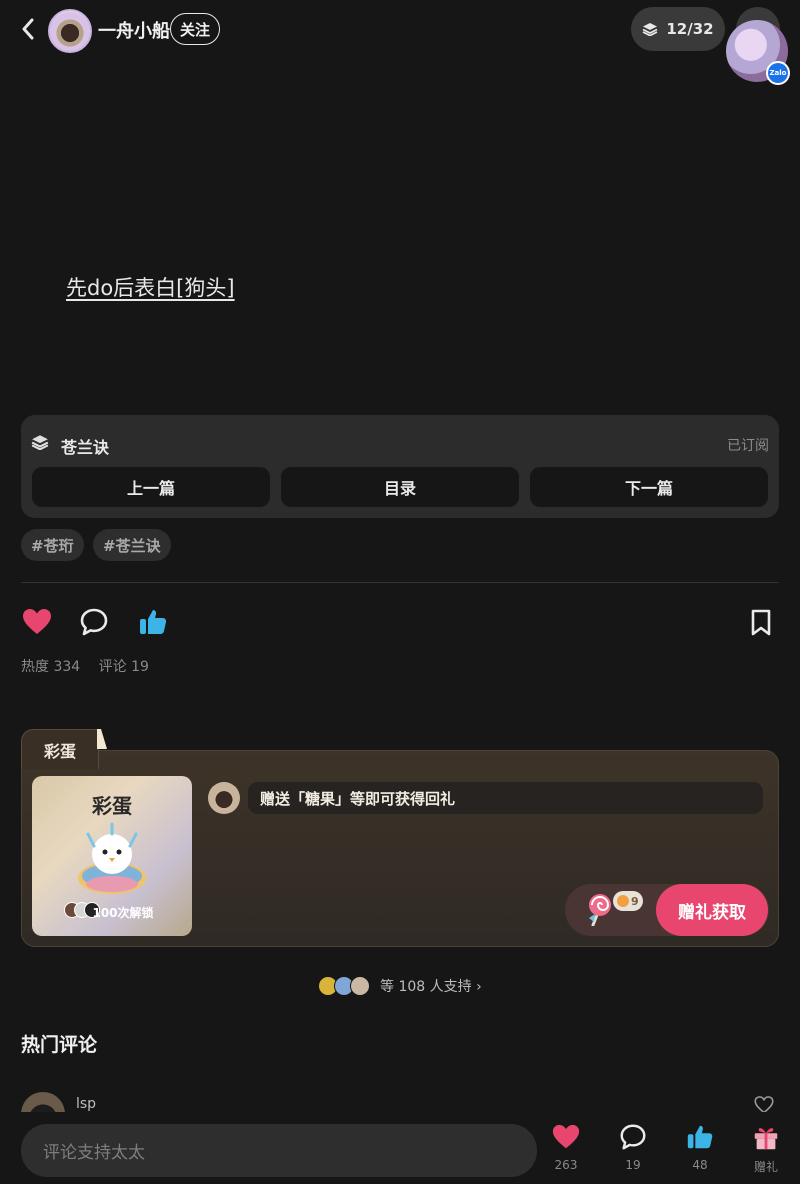 This screenshot has height=1184, width=800. I want to click on back-button, so click(28, 29).